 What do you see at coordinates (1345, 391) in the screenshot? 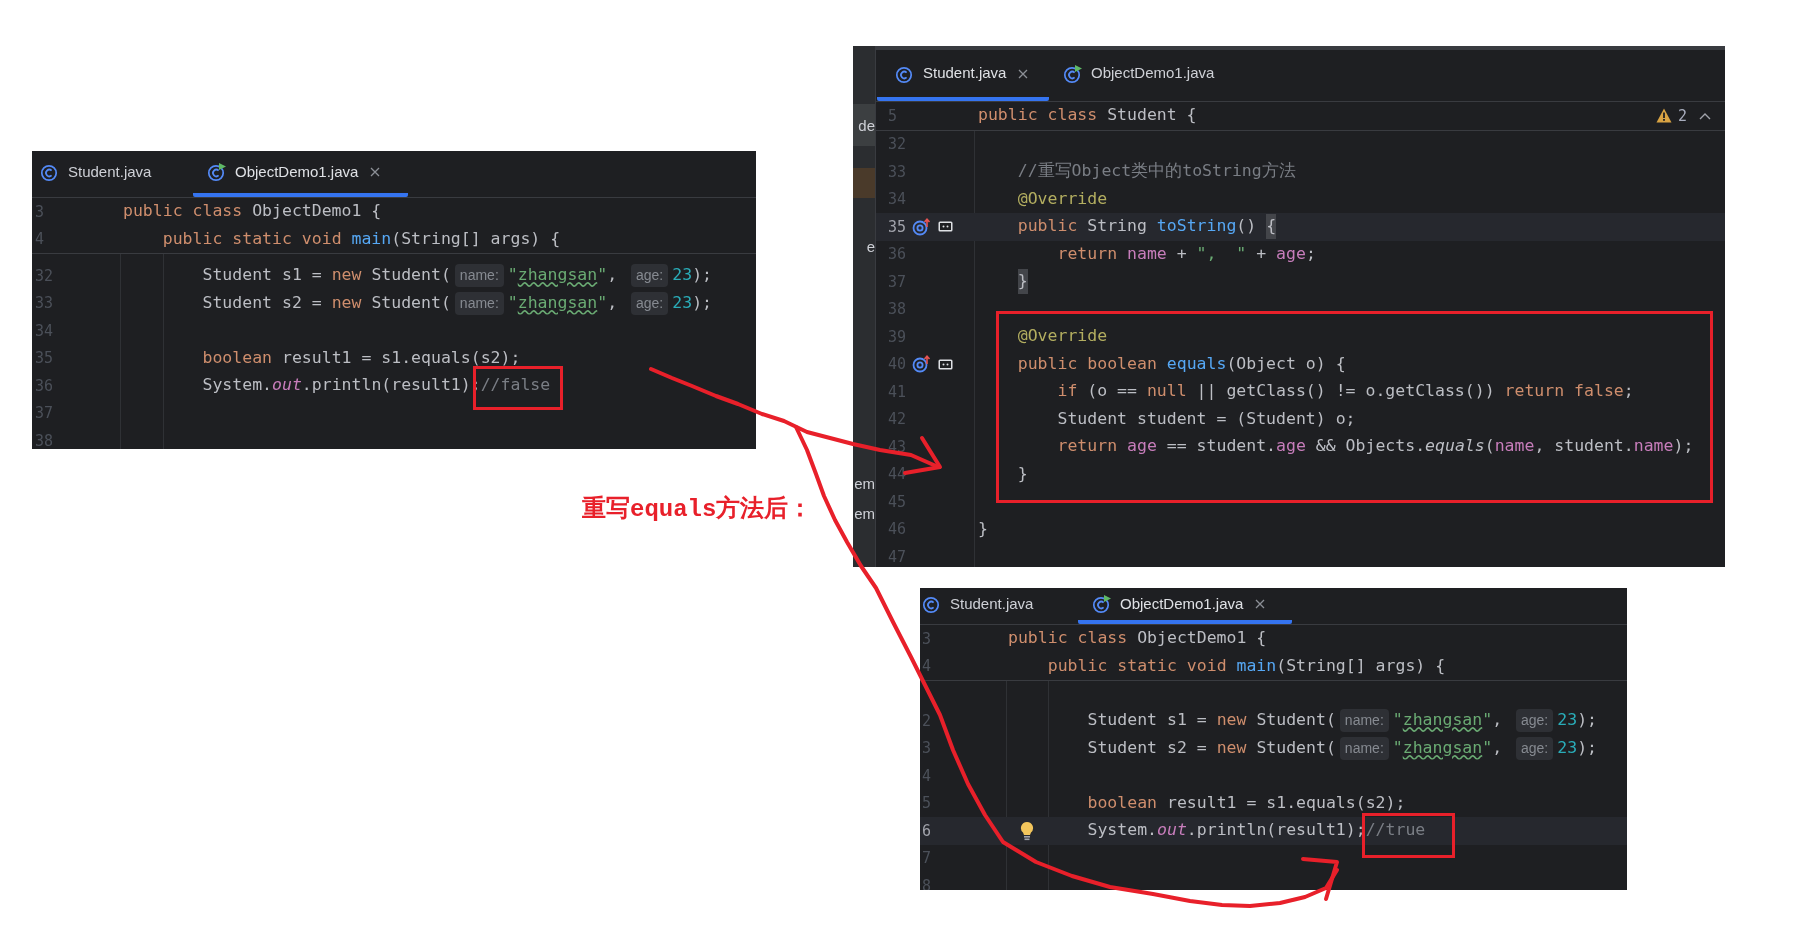
I see `code-line: if (o == null || getClass() != o.getClass()) return false;` at bounding box center [1345, 391].